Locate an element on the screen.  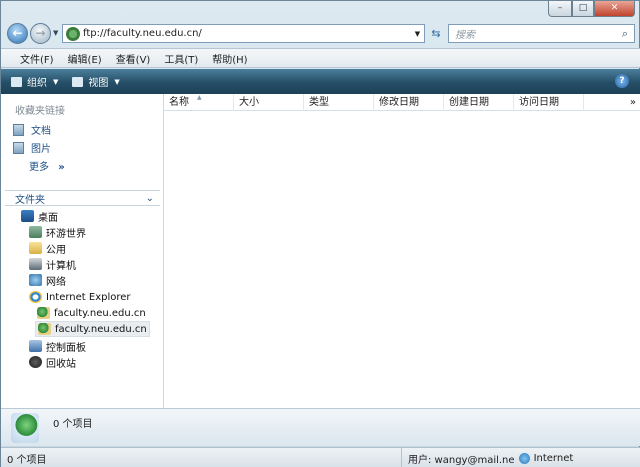
view-icon is located at coordinates (78, 81).